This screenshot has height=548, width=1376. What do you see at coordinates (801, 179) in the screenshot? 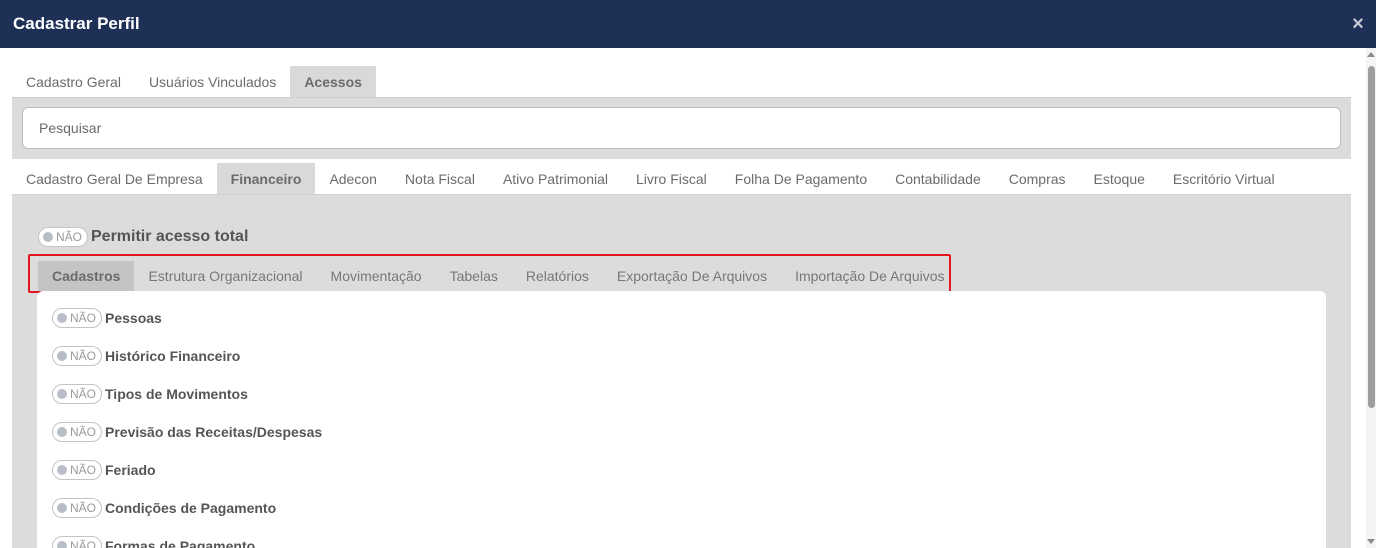
I see `tab-folha-de-pagamento: Folha De Pagamento` at bounding box center [801, 179].